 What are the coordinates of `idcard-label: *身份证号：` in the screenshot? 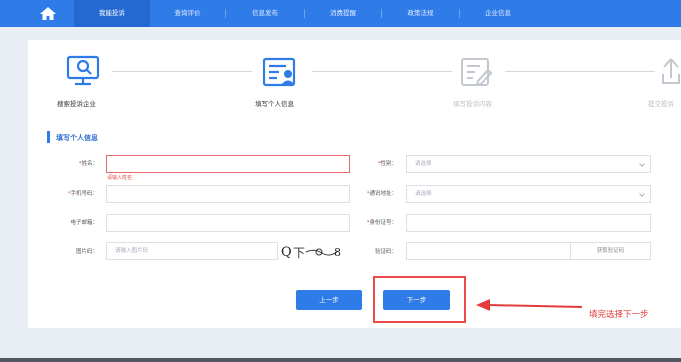 It's located at (381, 223).